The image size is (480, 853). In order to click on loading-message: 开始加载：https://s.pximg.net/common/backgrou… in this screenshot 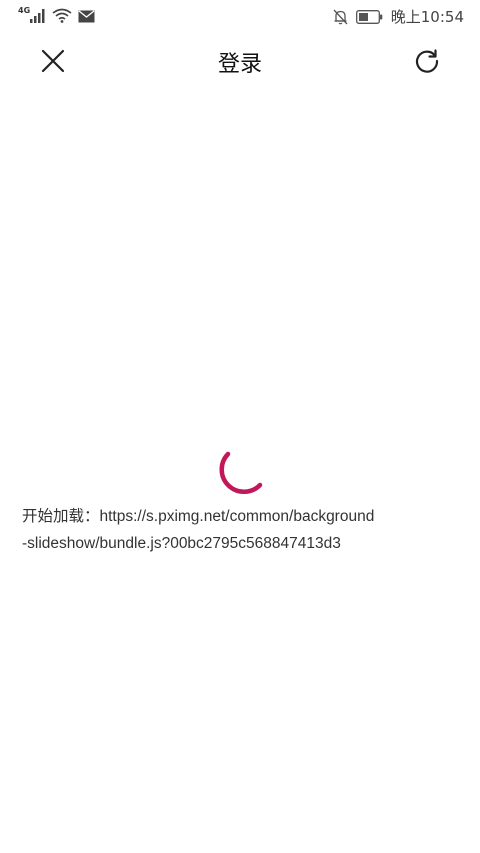, I will do `click(242, 530)`.